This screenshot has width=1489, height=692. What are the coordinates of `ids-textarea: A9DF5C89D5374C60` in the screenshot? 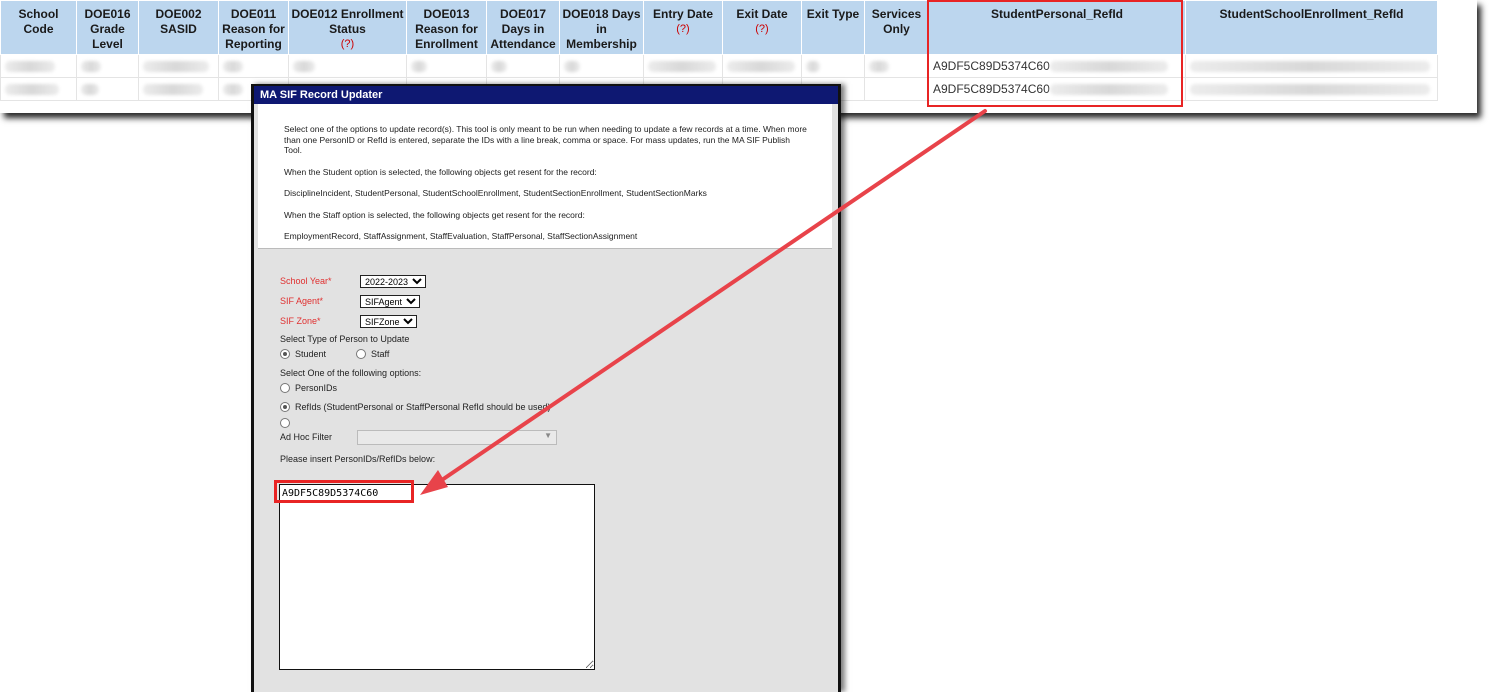 It's located at (437, 577).